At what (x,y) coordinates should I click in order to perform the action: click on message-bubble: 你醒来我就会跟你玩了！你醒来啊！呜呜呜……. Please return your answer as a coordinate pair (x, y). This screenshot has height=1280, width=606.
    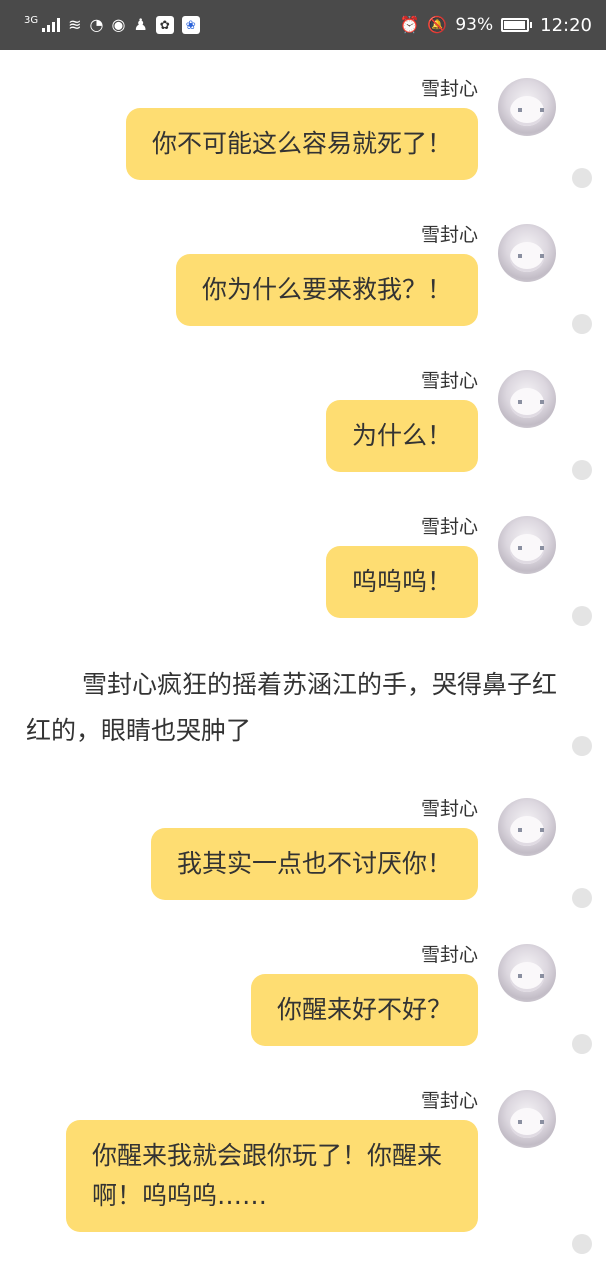
    Looking at the image, I should click on (272, 1176).